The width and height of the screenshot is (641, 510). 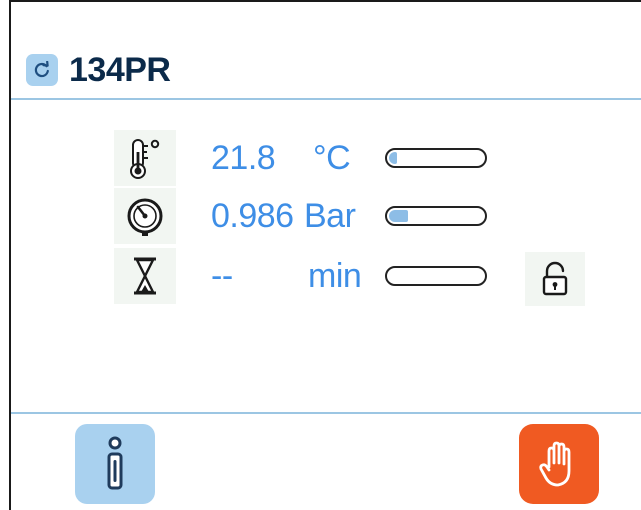 I want to click on pressure-gauge-icon, so click(x=145, y=216).